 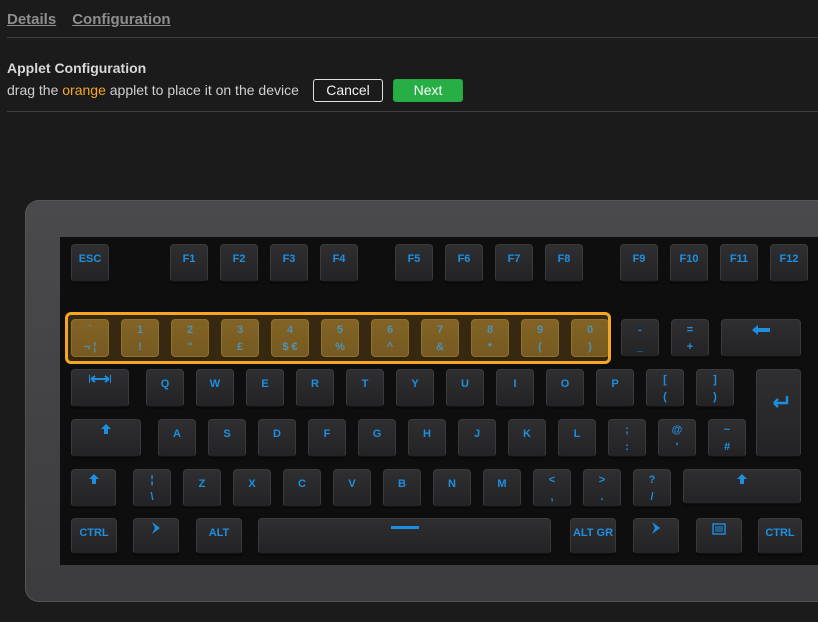 I want to click on backspace-key, so click(x=761, y=338).